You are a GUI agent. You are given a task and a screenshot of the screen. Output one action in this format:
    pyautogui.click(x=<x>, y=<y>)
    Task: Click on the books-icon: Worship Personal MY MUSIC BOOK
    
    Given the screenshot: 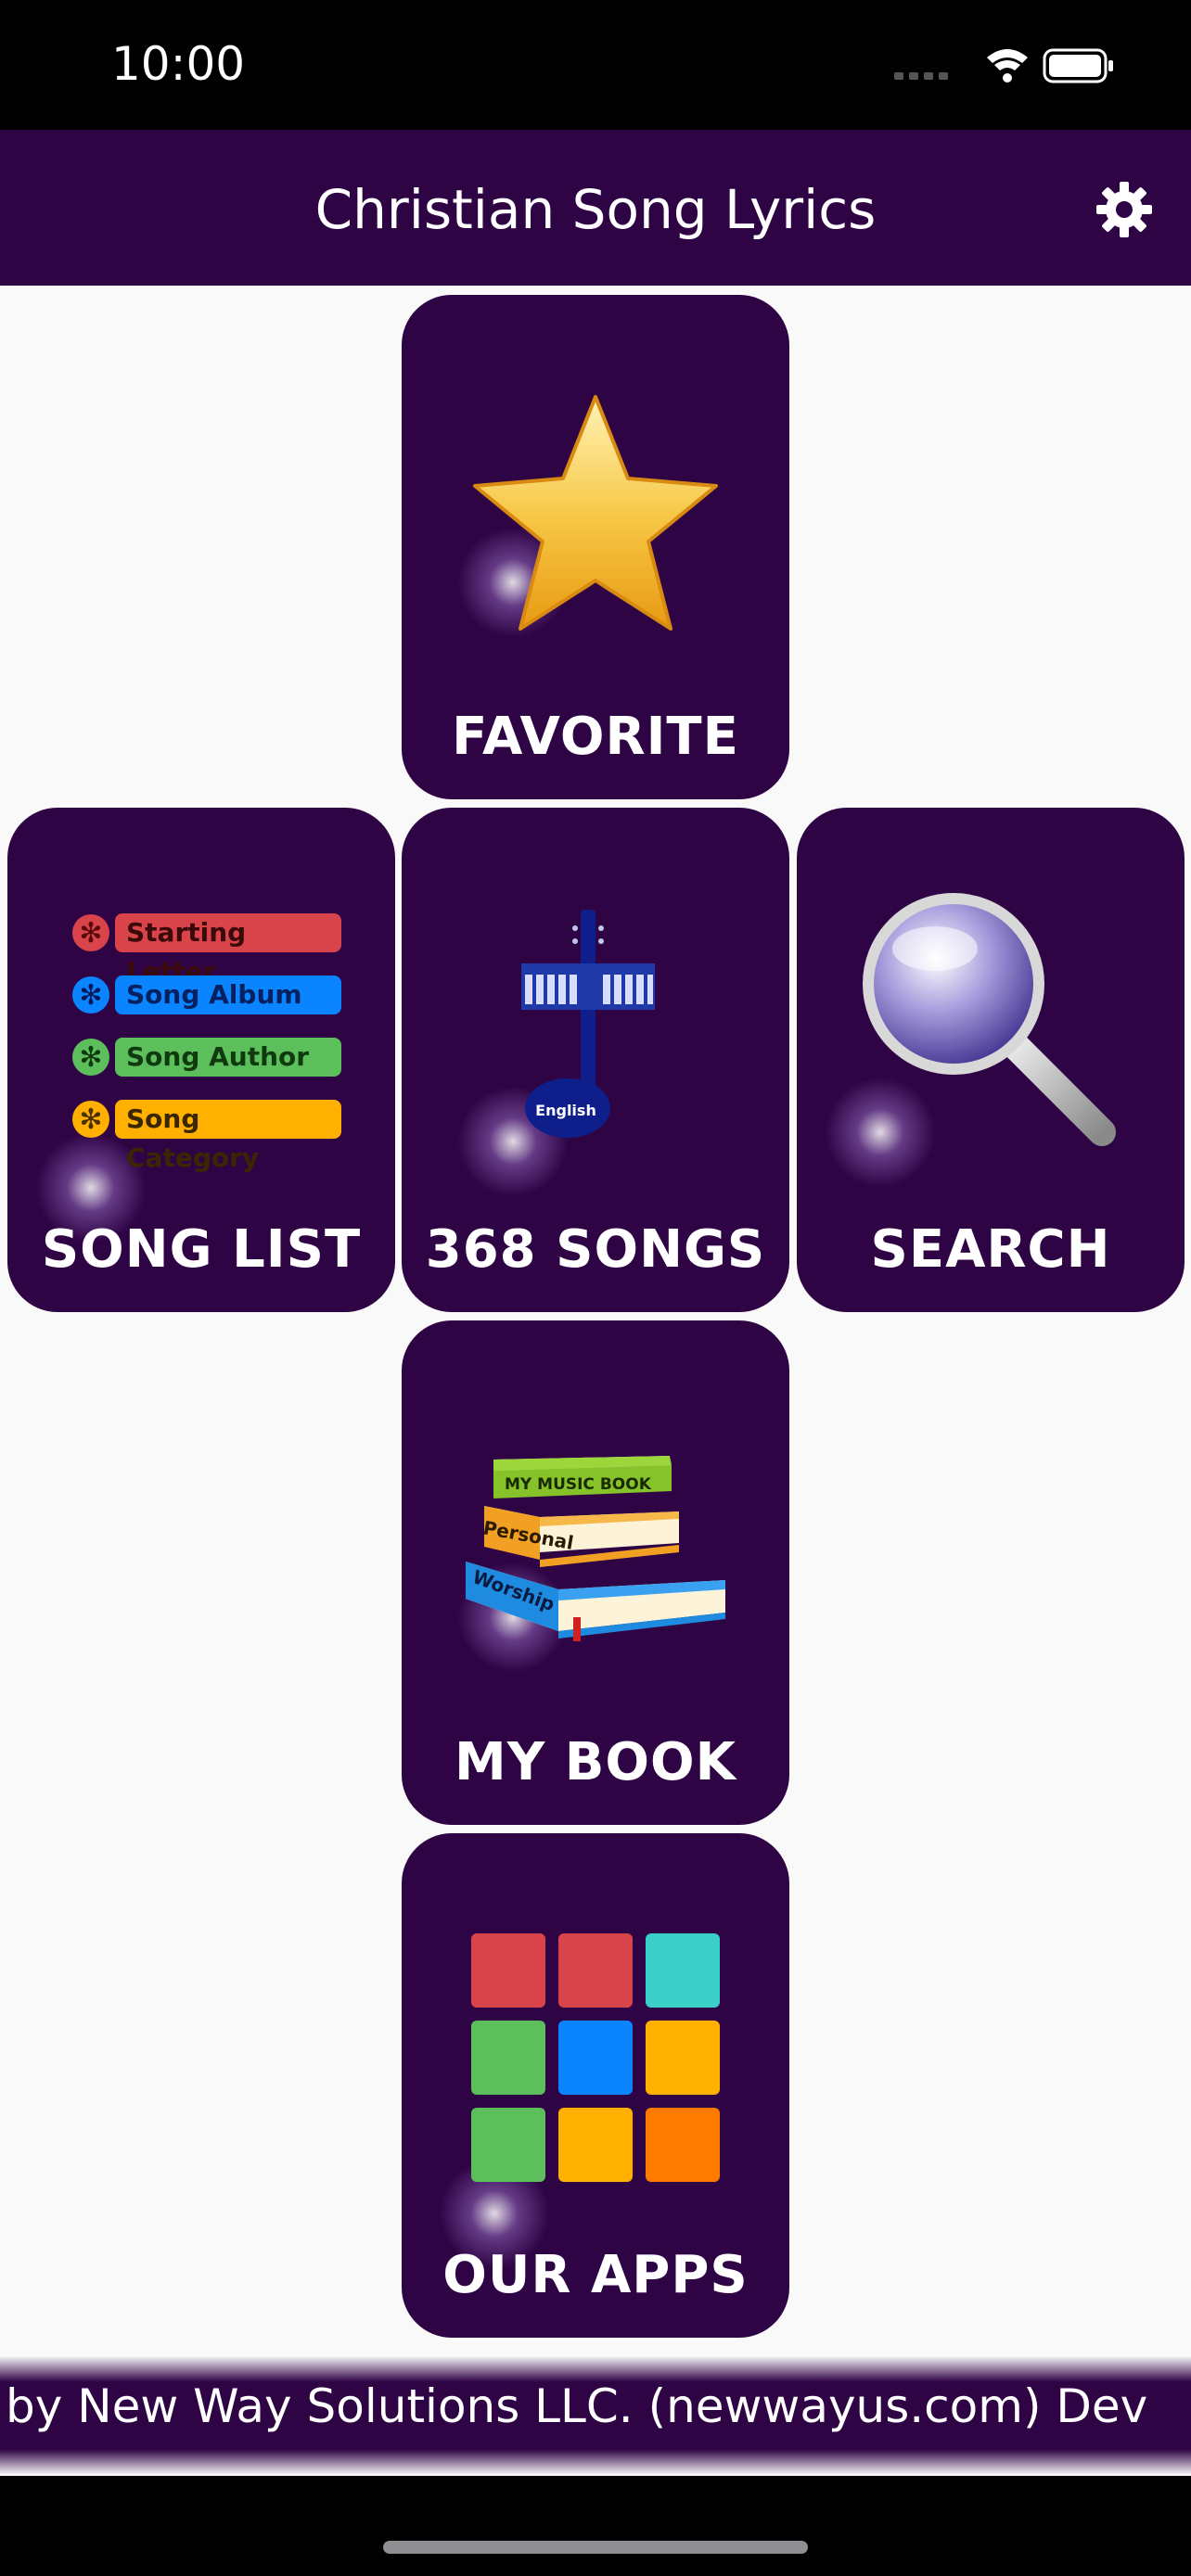 What is the action you would take?
    pyautogui.click(x=595, y=1548)
    